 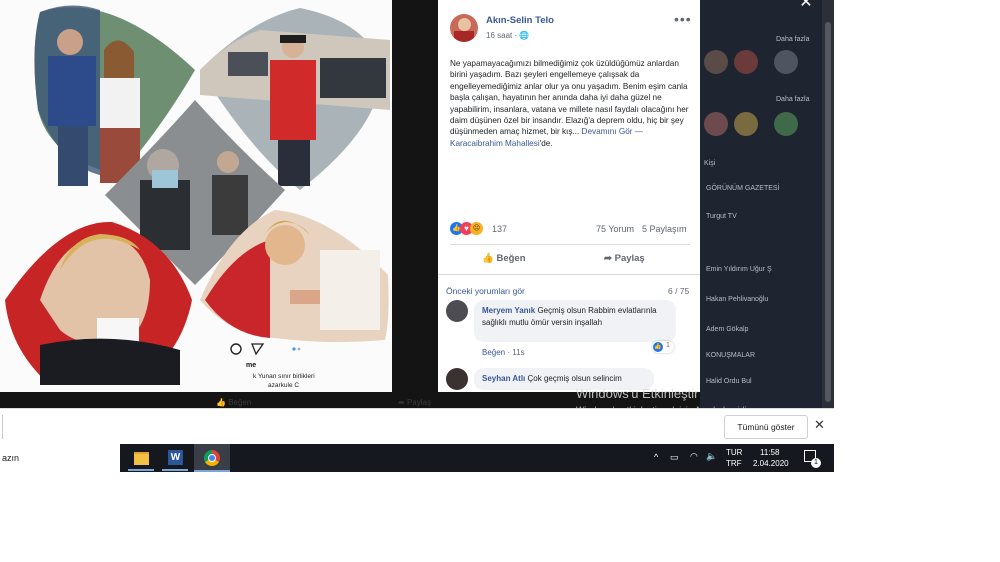 I want to click on location-link: Karacaibrahim Mahallesi, so click(x=495, y=143).